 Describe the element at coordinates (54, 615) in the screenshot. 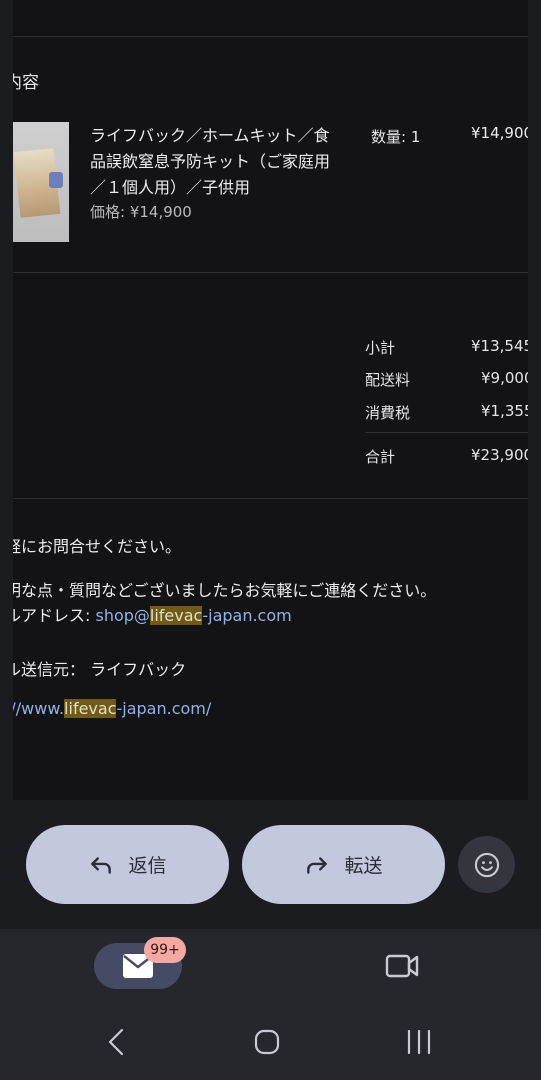

I see `mail-address-label: ルアドレス:` at that location.